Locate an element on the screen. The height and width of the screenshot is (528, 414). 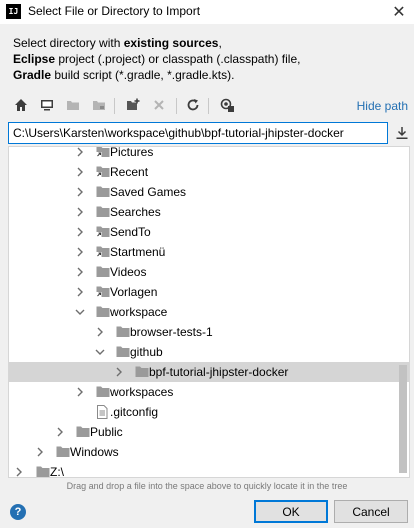
tree-row: Windows is located at coordinates (209, 452).